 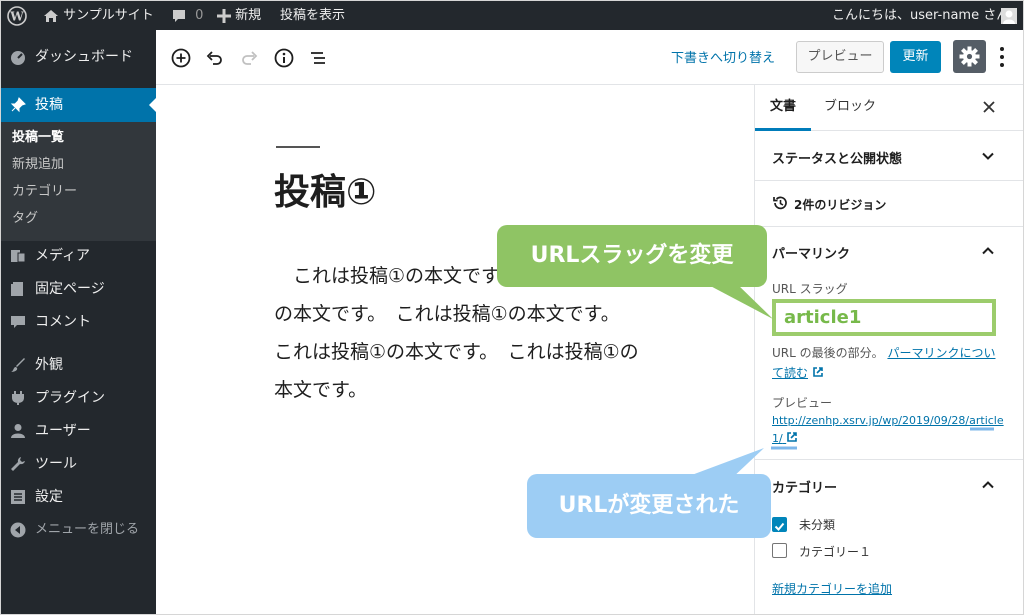 I want to click on menu-settings: 設定, so click(x=78, y=497).